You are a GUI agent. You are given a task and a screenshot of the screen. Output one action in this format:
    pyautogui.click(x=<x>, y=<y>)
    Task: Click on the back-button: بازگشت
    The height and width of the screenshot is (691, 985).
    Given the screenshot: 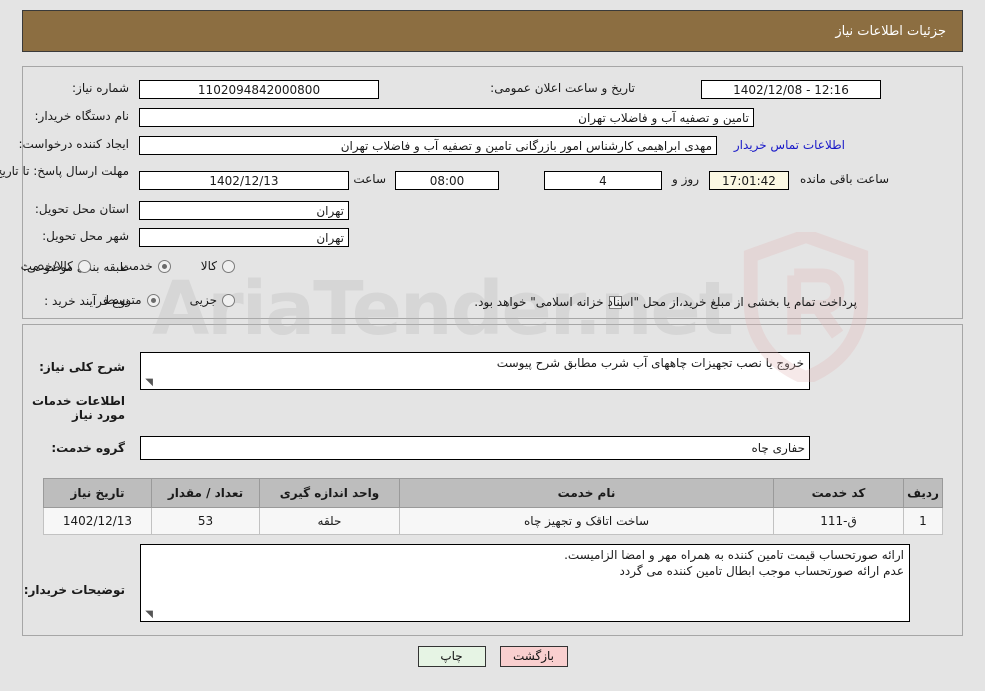 What is the action you would take?
    pyautogui.click(x=533, y=656)
    